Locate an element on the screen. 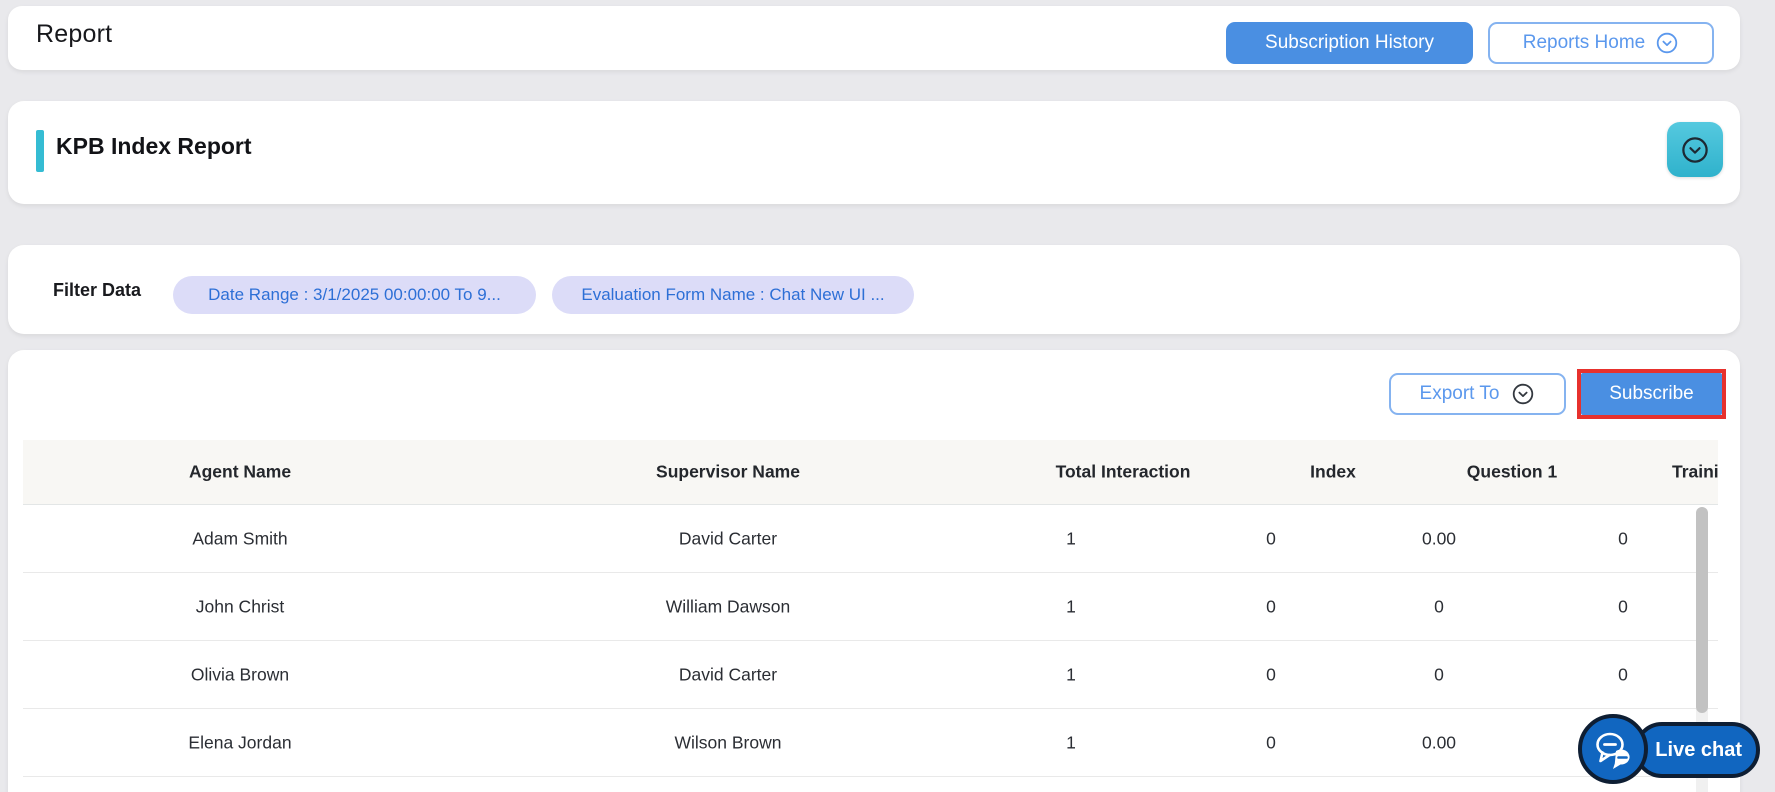  live-chat-label: Live chat is located at coordinates (1698, 749).